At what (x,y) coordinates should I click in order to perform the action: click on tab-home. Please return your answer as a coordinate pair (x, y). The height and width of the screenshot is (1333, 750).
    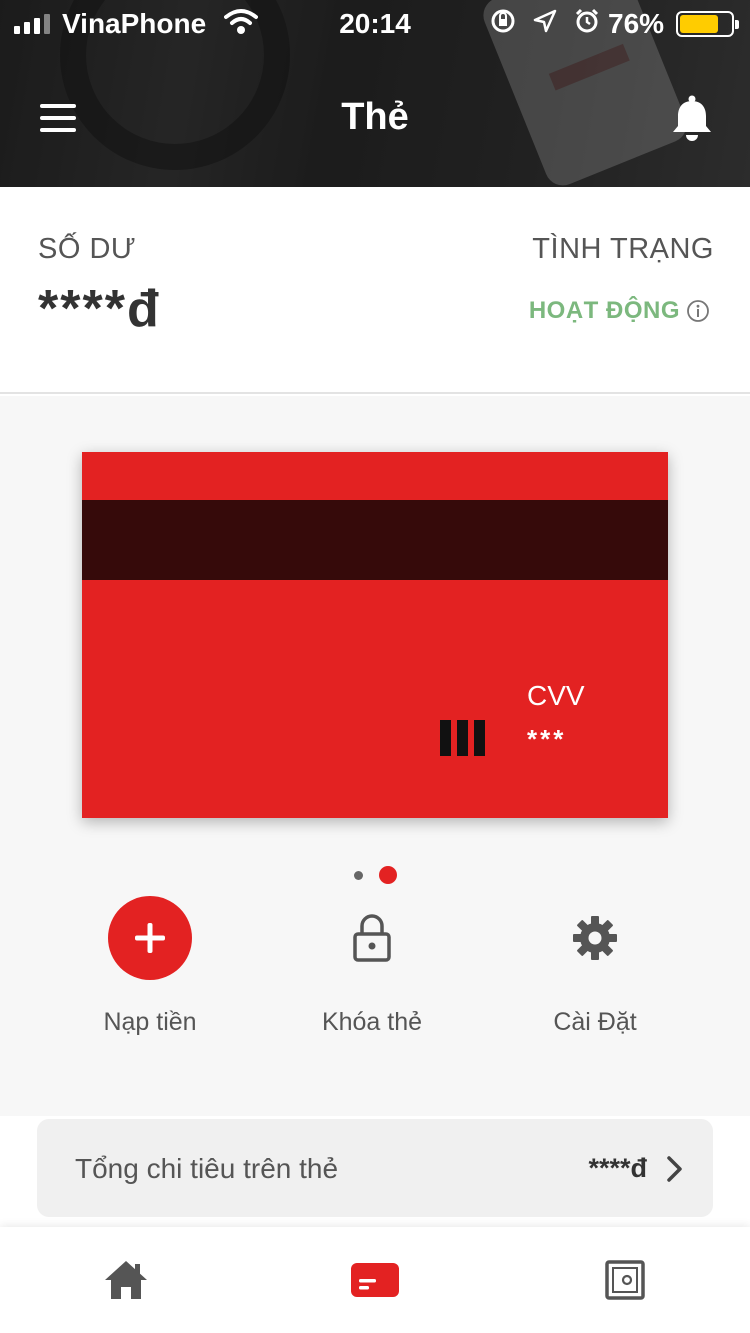
    Looking at the image, I should click on (126, 1280).